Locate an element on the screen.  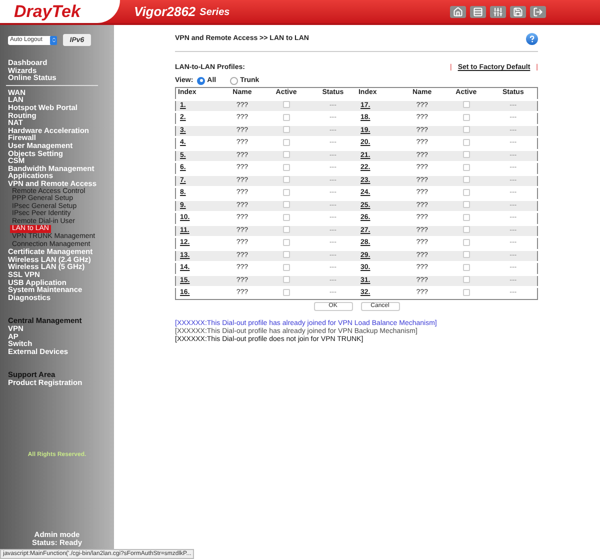
home-icon is located at coordinates (458, 12).